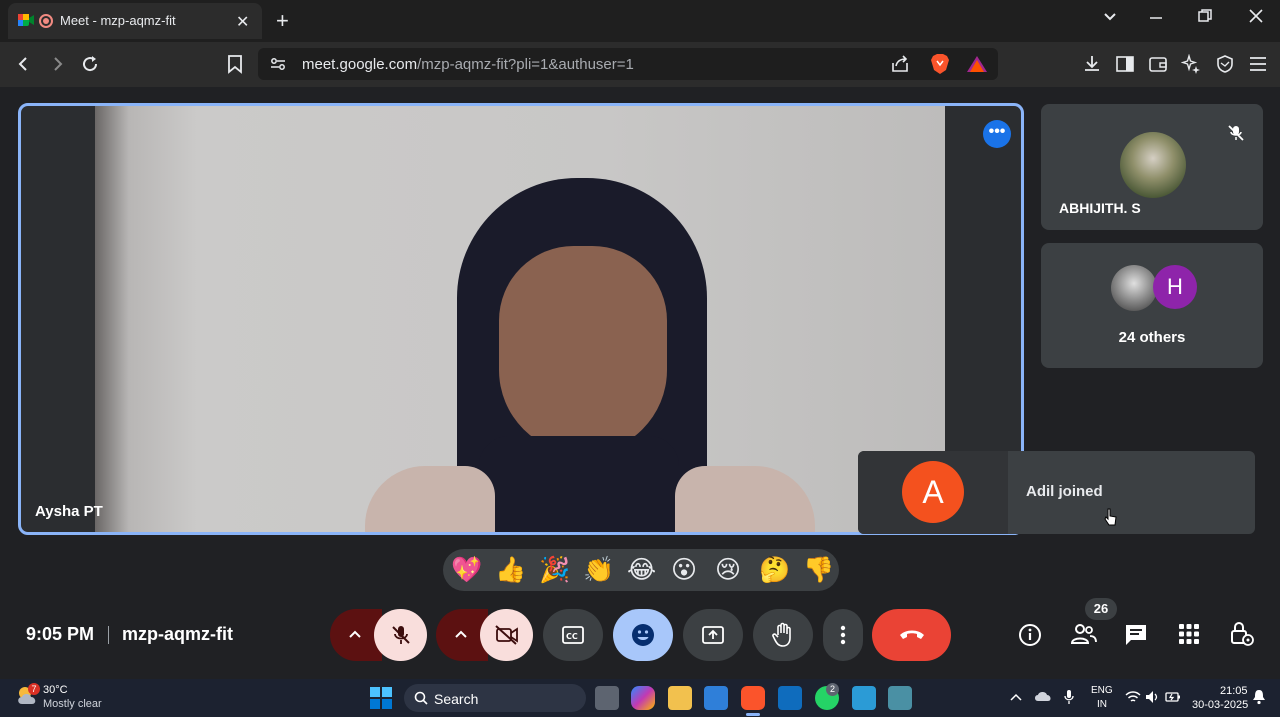 The image size is (1280, 717). I want to click on back-icon, so click(24, 64).